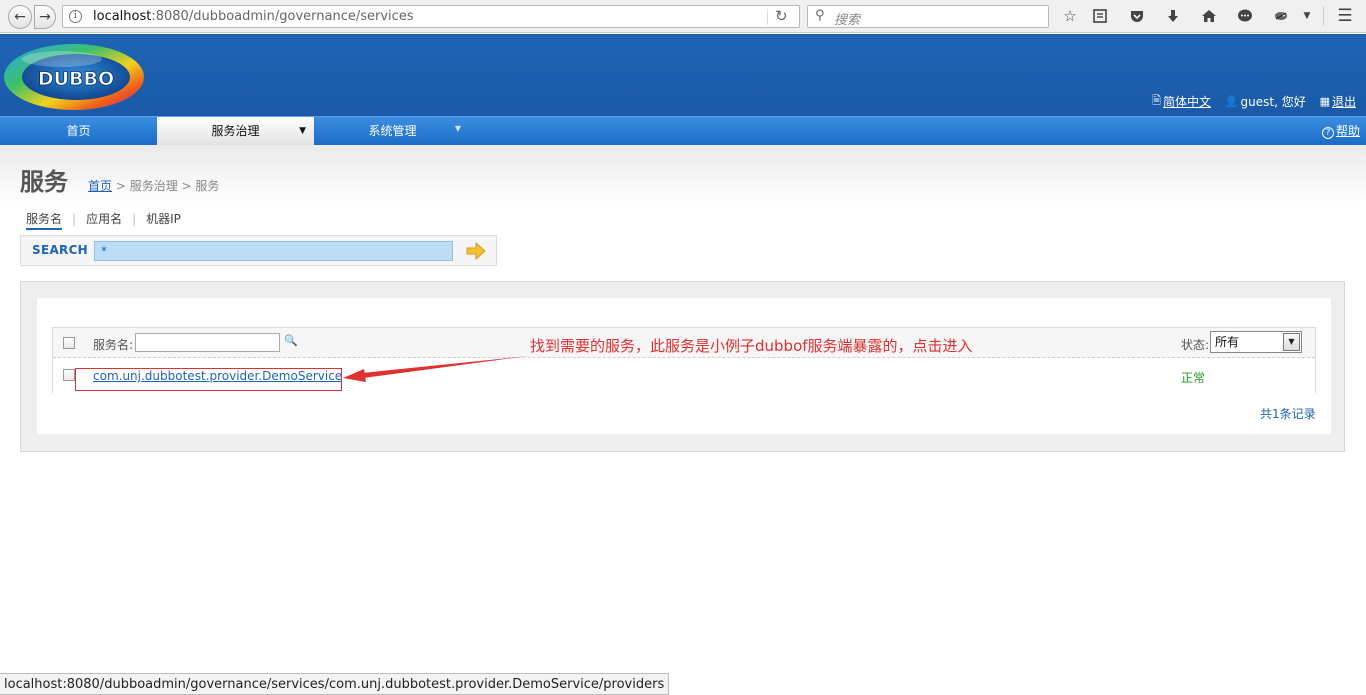 Image resolution: width=1366 pixels, height=695 pixels. Describe the element at coordinates (1281, 16) in the screenshot. I see `extension-icon` at that location.